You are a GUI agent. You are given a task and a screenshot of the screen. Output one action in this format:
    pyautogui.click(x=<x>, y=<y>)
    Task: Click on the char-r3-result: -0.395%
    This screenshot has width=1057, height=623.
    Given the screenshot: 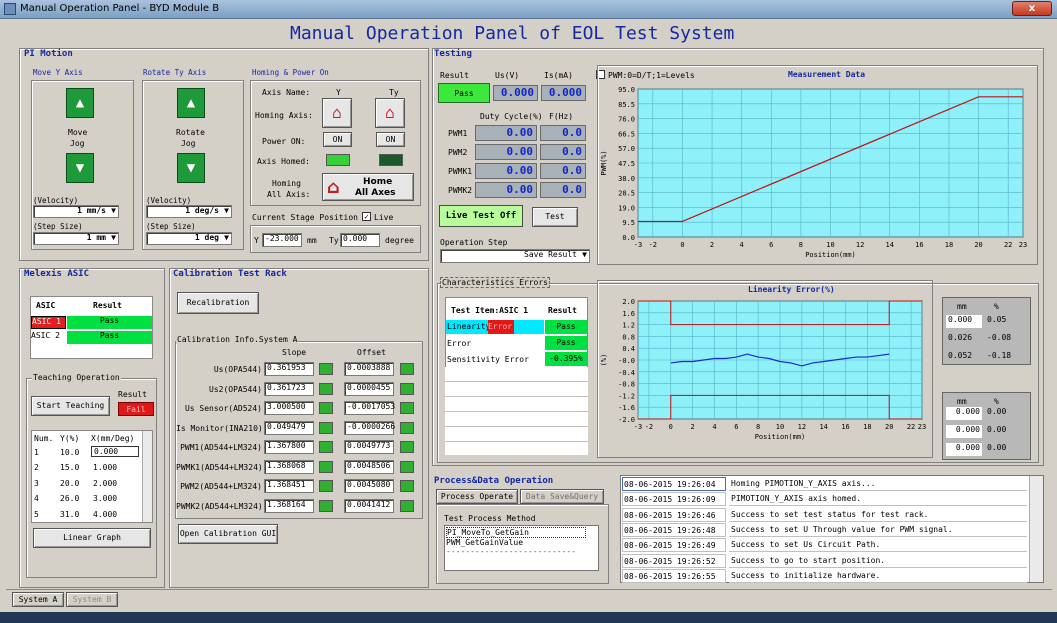 What is the action you would take?
    pyautogui.click(x=566, y=359)
    